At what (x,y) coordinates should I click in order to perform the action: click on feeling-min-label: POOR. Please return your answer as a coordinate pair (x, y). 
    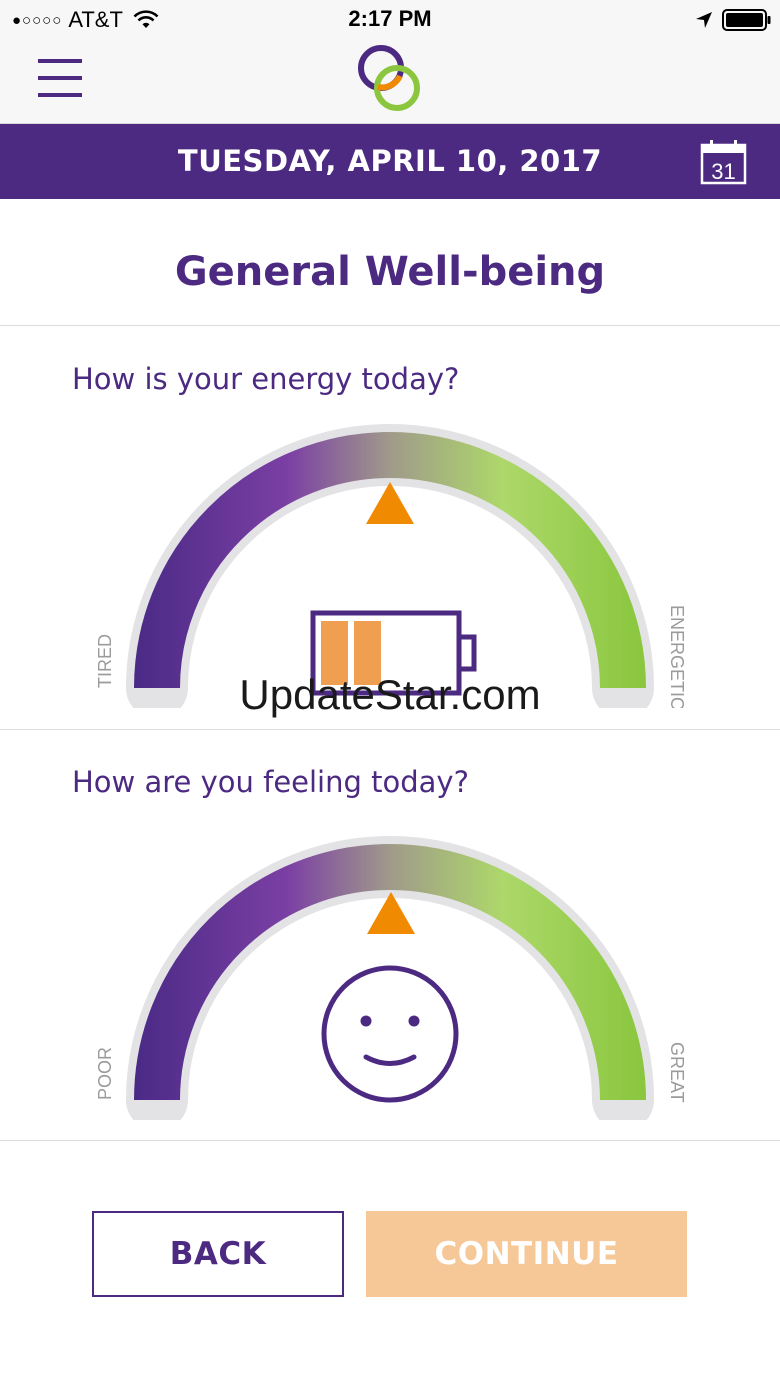
    Looking at the image, I should click on (105, 1073).